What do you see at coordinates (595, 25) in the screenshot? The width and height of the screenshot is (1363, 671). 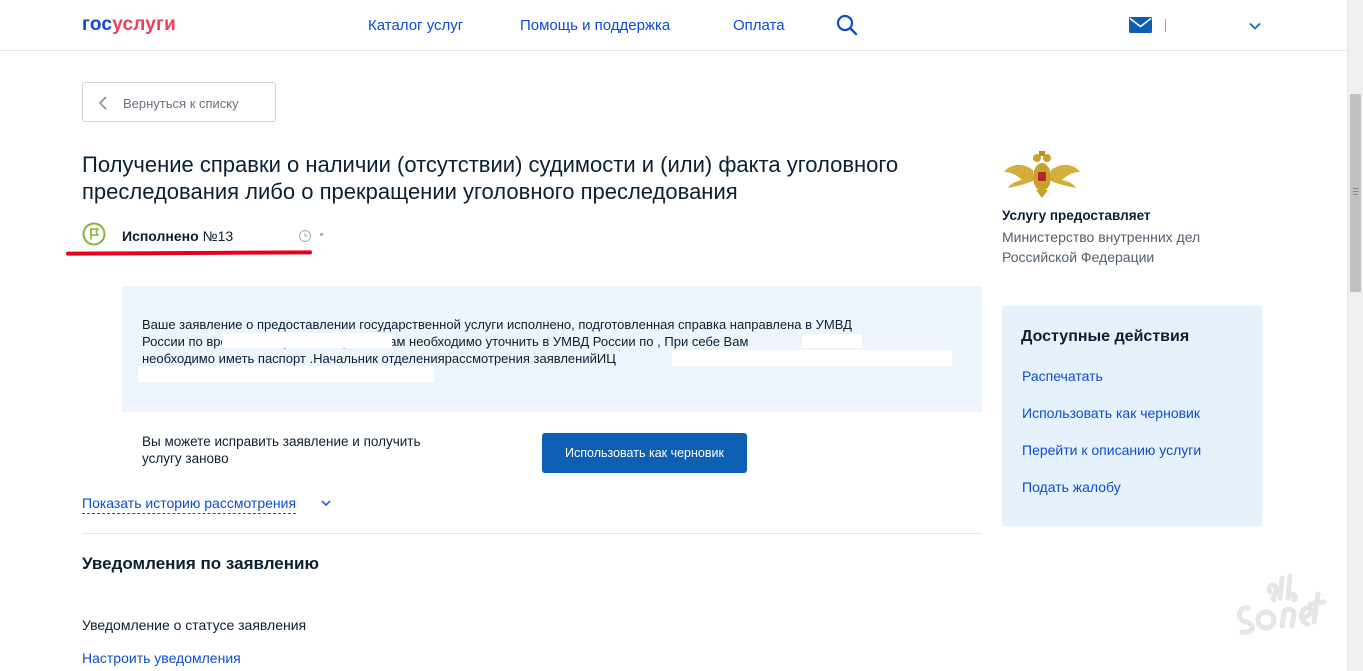 I see `nav-help: Помощь и поддержка` at bounding box center [595, 25].